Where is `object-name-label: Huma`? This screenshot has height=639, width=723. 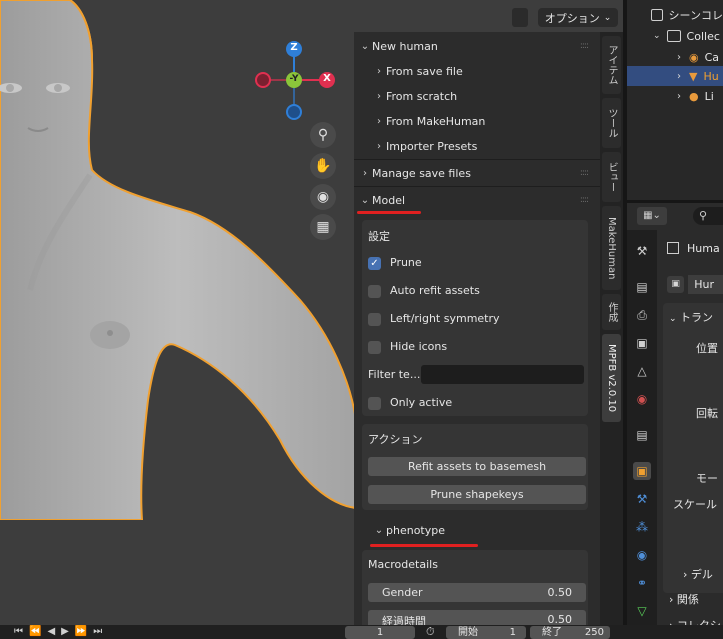
object-name-label: Huma is located at coordinates (703, 248).